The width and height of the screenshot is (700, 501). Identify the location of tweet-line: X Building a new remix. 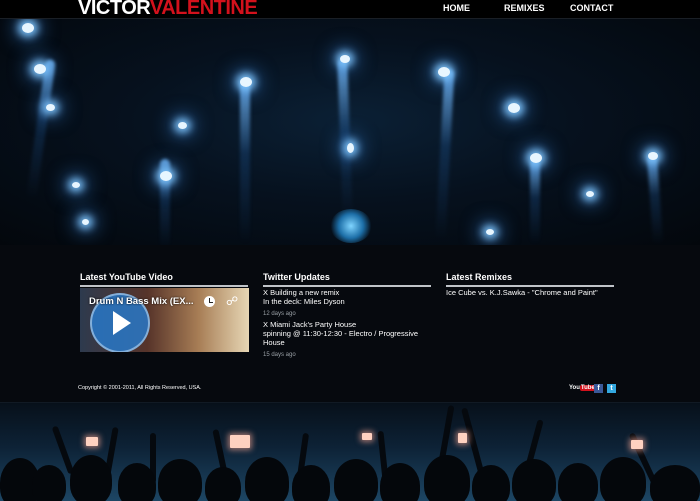
(348, 292).